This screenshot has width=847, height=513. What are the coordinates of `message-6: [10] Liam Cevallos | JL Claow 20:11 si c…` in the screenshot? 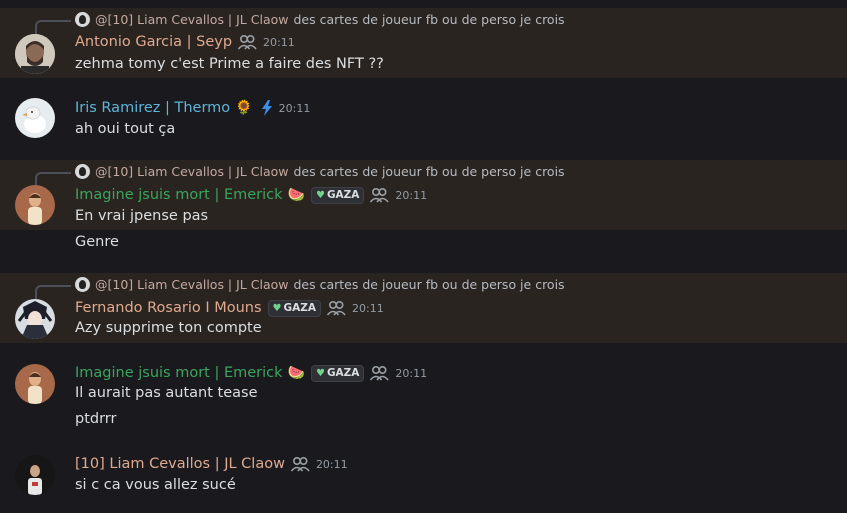 It's located at (423, 478).